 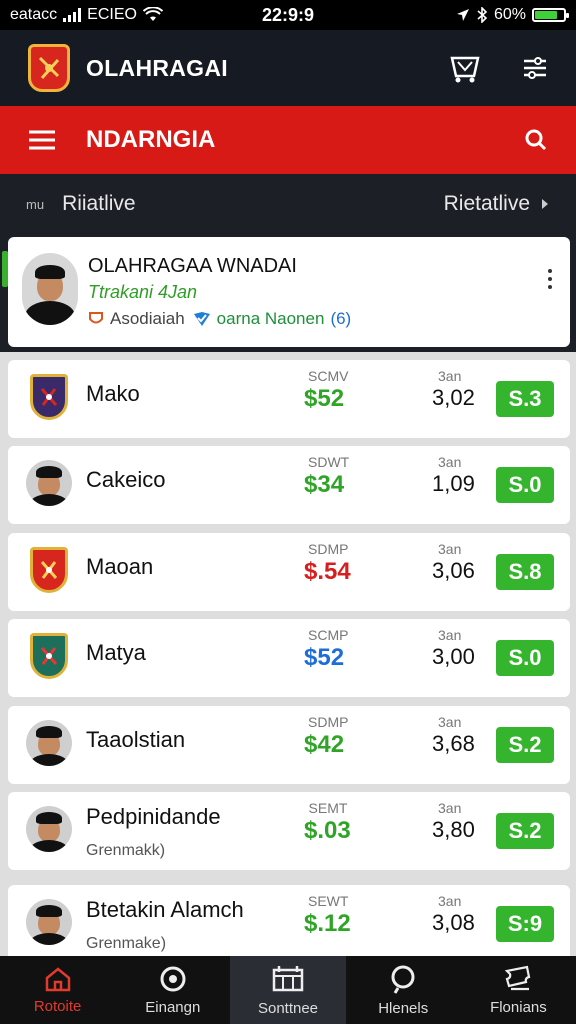 I want to click on nav-ticket: Flonians, so click(x=518, y=990).